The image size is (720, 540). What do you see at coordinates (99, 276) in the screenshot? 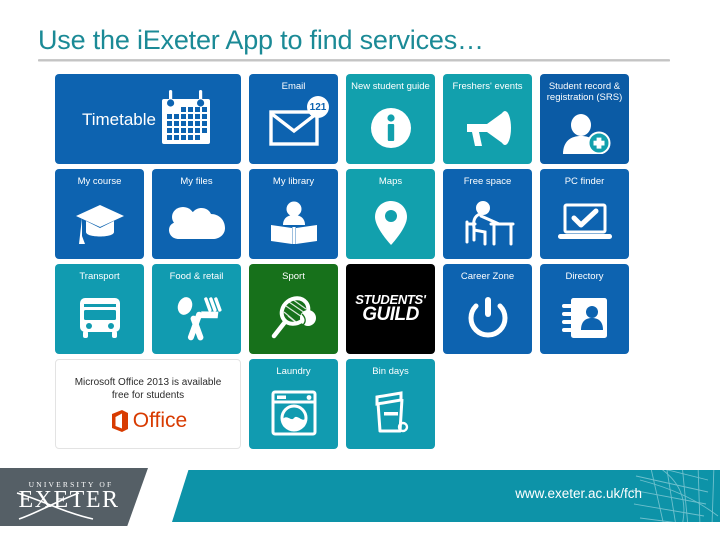
I see `tile-label: Transport` at bounding box center [99, 276].